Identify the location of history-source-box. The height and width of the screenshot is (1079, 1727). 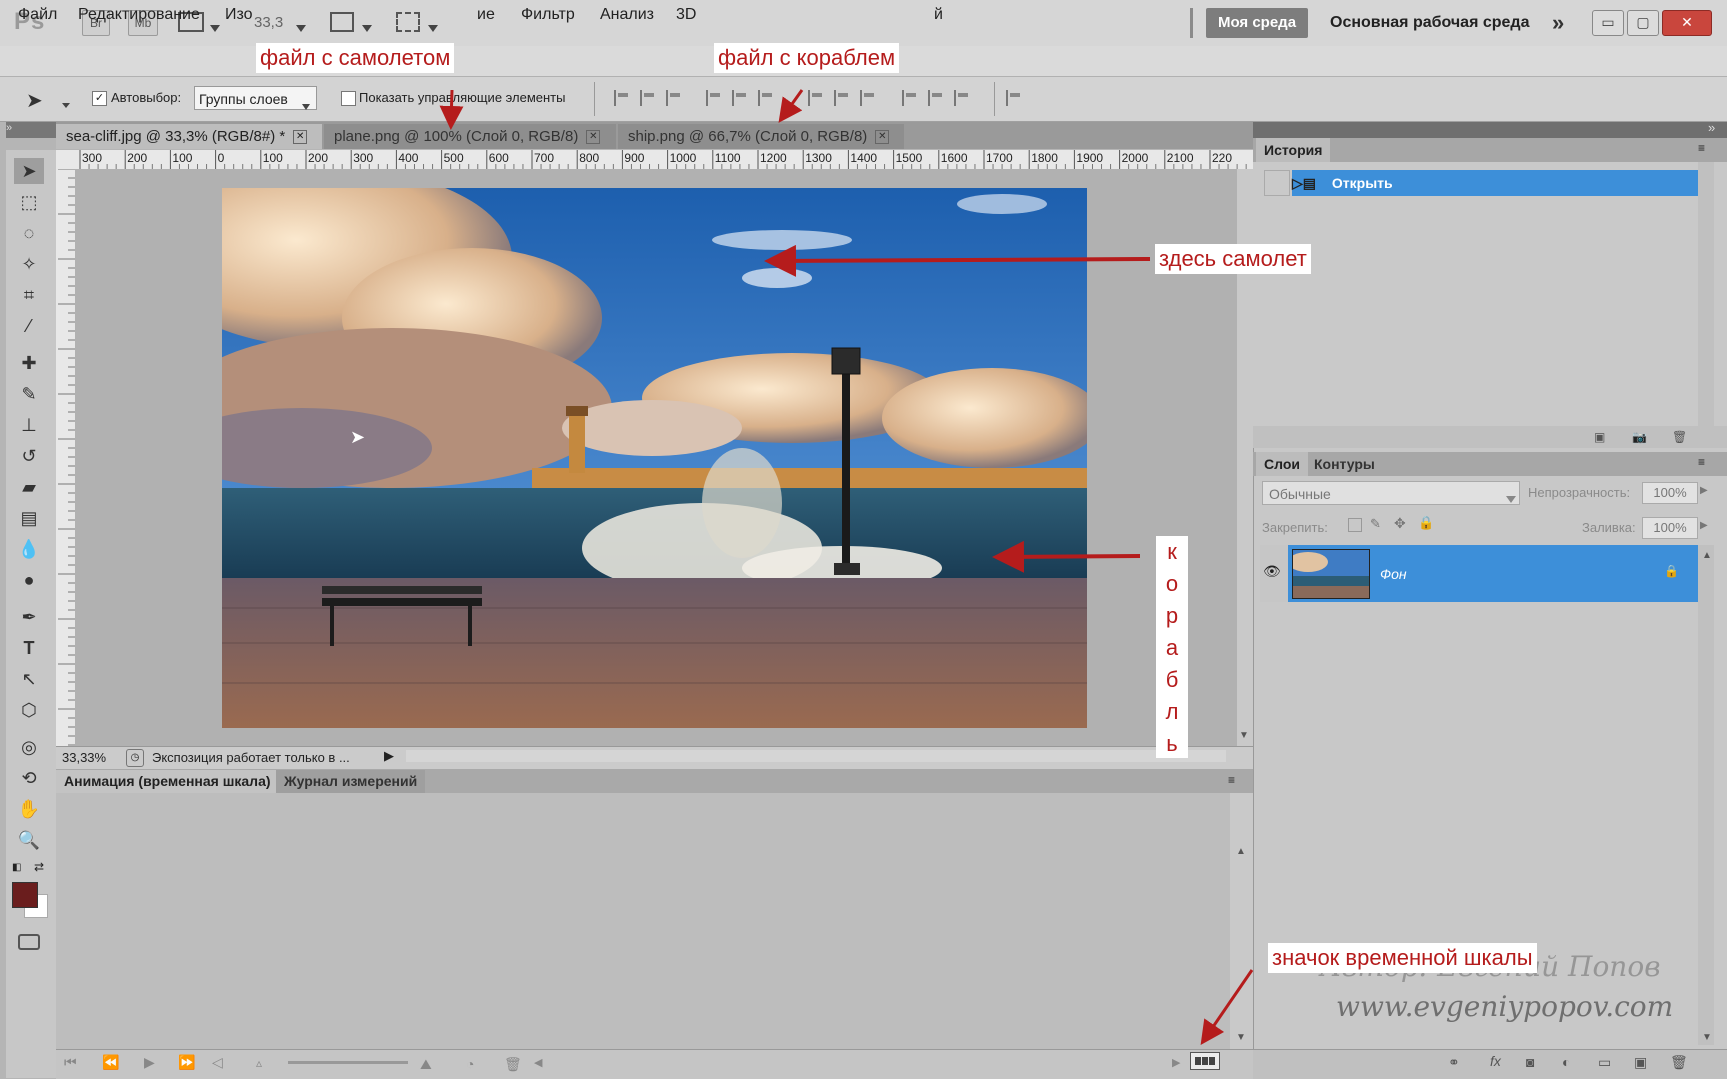
(1277, 183).